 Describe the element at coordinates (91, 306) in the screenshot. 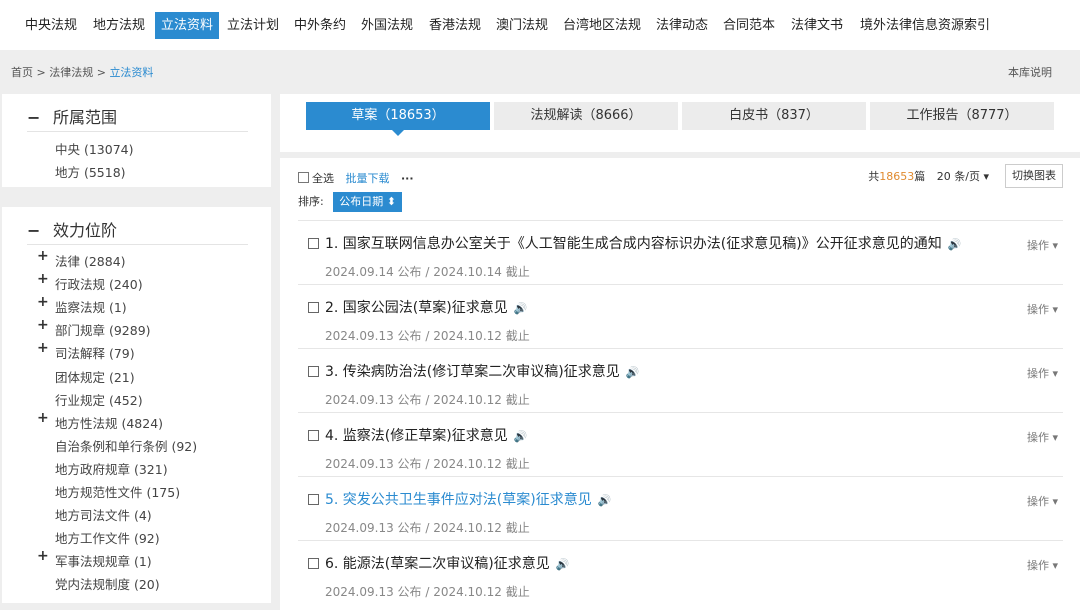

I see `facet-rank-item: 监察法规 (1)` at that location.